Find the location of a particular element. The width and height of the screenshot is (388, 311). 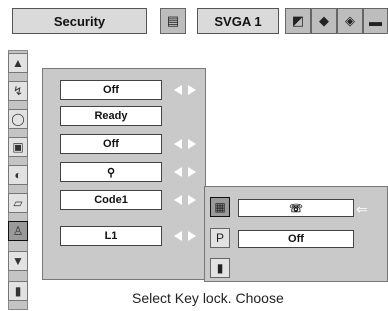

key-lock-field: ☏ is located at coordinates (296, 208).